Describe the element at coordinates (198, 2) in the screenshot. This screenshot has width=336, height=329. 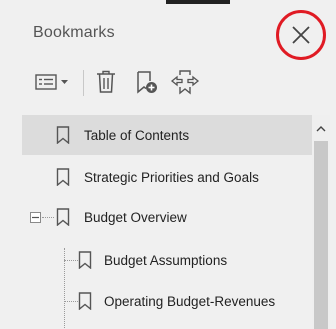
I see `tab-indicator` at that location.